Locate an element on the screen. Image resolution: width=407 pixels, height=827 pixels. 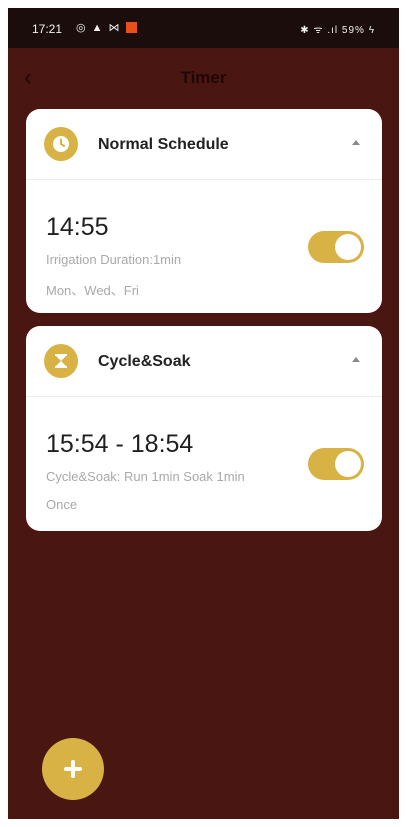
page-title: Timer is located at coordinates (203, 77).